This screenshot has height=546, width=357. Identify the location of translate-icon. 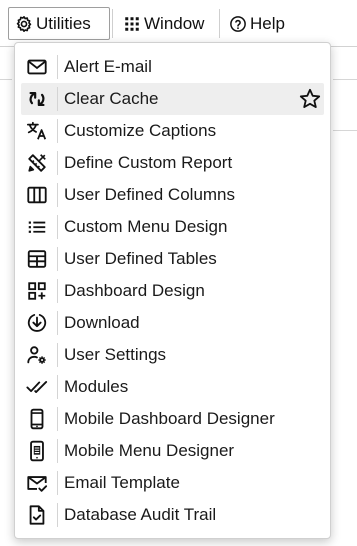
(37, 131).